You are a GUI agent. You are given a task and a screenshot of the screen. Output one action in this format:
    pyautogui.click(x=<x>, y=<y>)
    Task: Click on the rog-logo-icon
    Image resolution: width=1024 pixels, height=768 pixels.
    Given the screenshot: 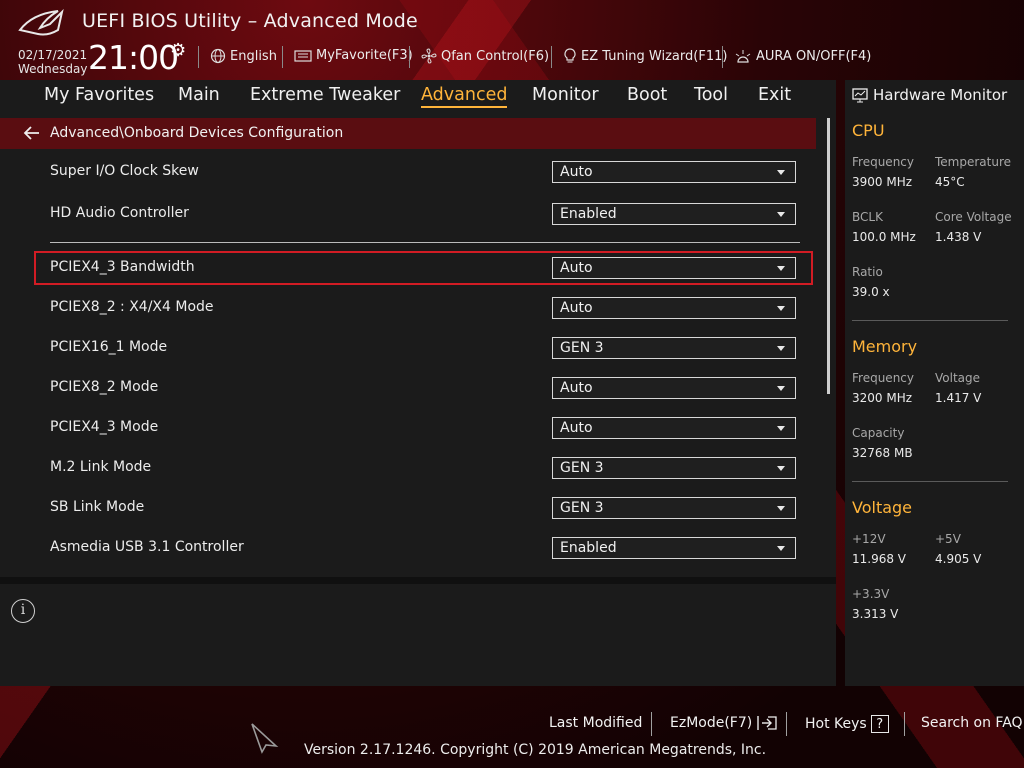 What is the action you would take?
    pyautogui.click(x=41, y=22)
    